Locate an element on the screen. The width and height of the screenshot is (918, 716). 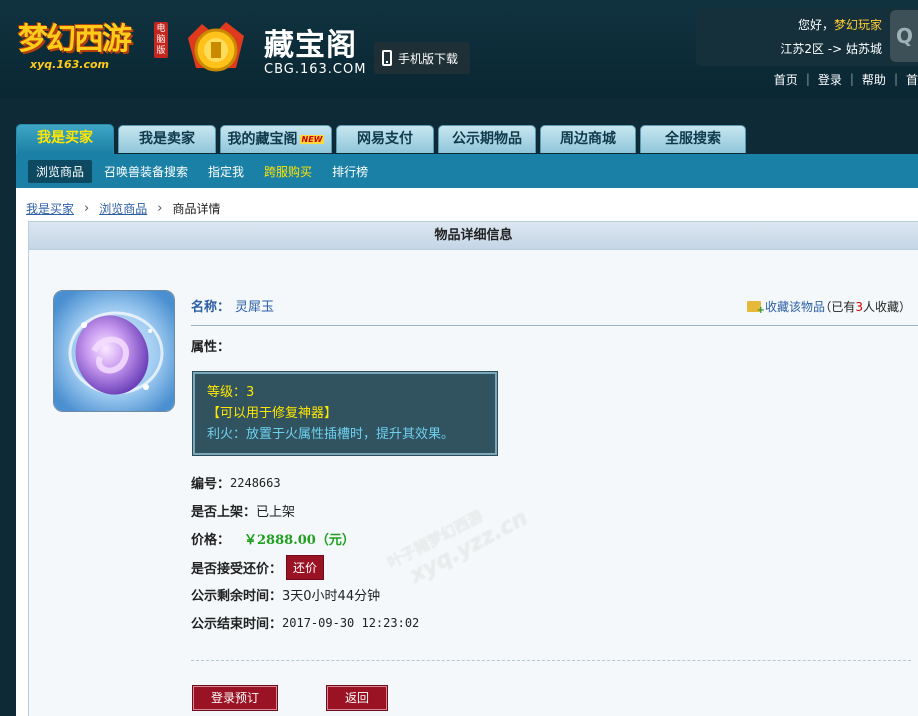
cbg-logo: 藏宝阁 CBG.163.COM is located at coordinates (272, 47).